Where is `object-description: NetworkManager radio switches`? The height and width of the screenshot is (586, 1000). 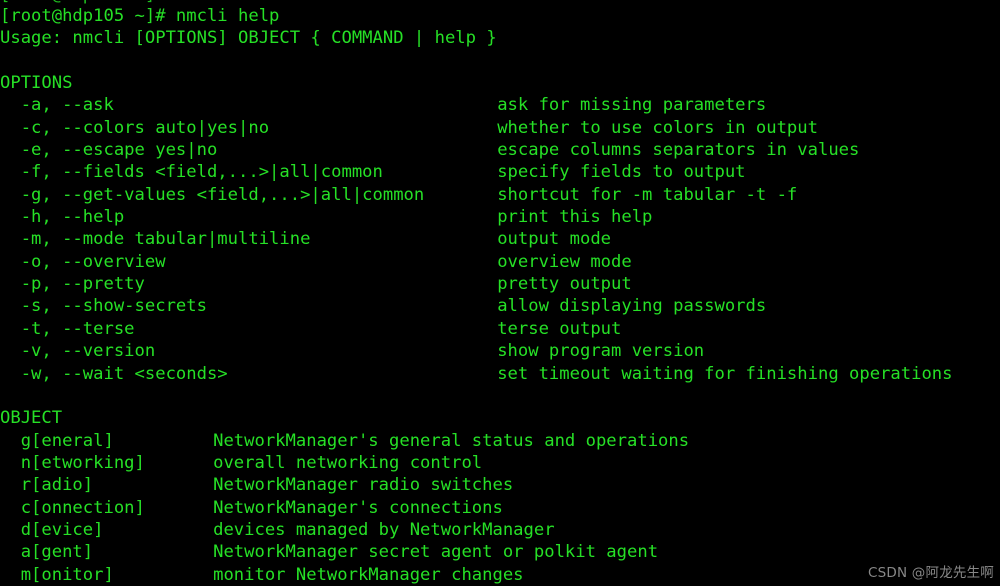 object-description: NetworkManager radio switches is located at coordinates (363, 485).